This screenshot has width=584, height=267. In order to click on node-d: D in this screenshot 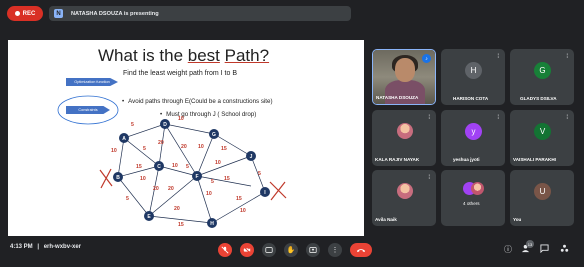, I will do `click(165, 124)`.